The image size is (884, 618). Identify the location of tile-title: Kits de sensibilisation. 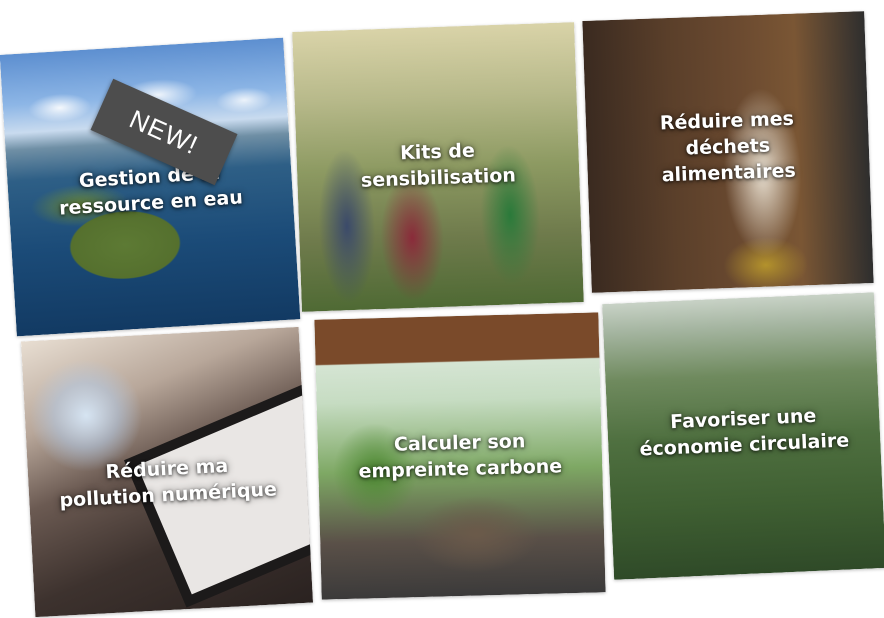
(438, 165).